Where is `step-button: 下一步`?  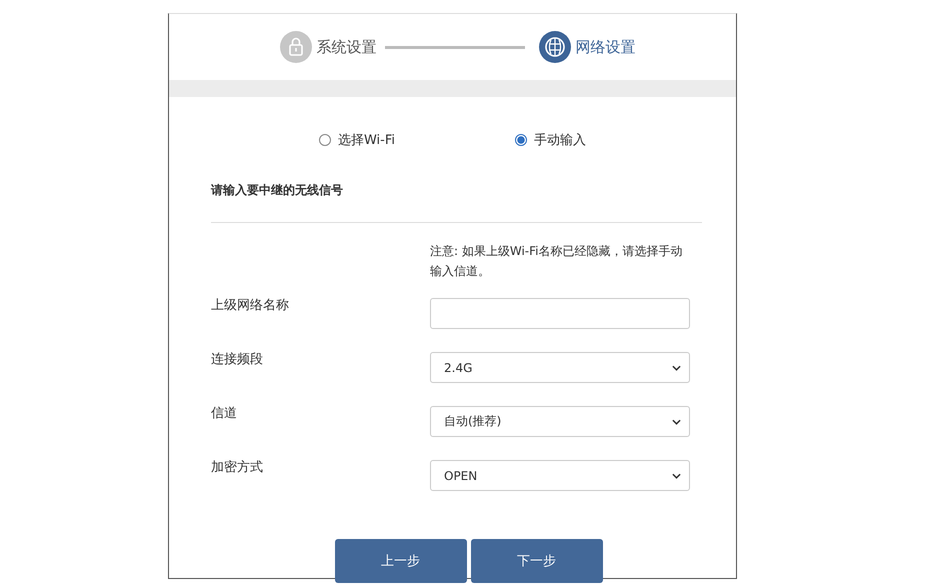
step-button: 下一步 is located at coordinates (536, 561).